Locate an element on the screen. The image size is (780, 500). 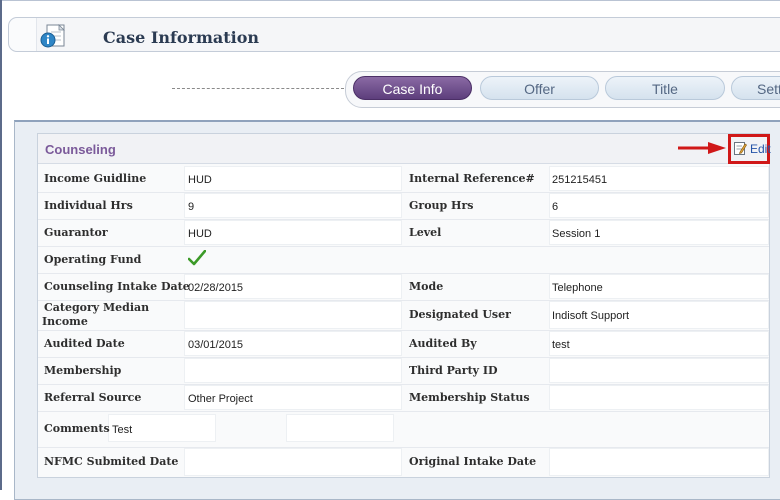
operating-fund-label: Operating Fund is located at coordinates (93, 259).